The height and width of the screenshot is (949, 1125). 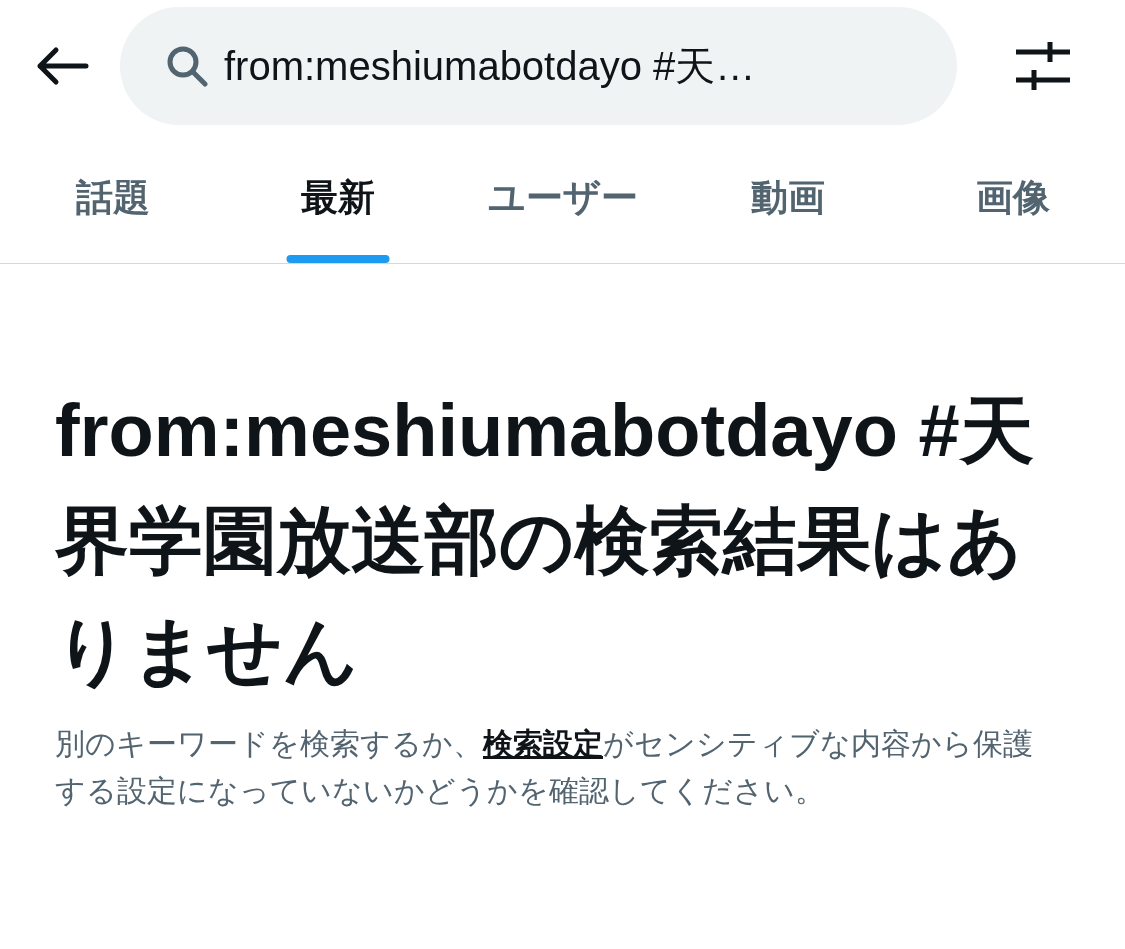 What do you see at coordinates (1012, 197) in the screenshot?
I see `tab: 画像` at bounding box center [1012, 197].